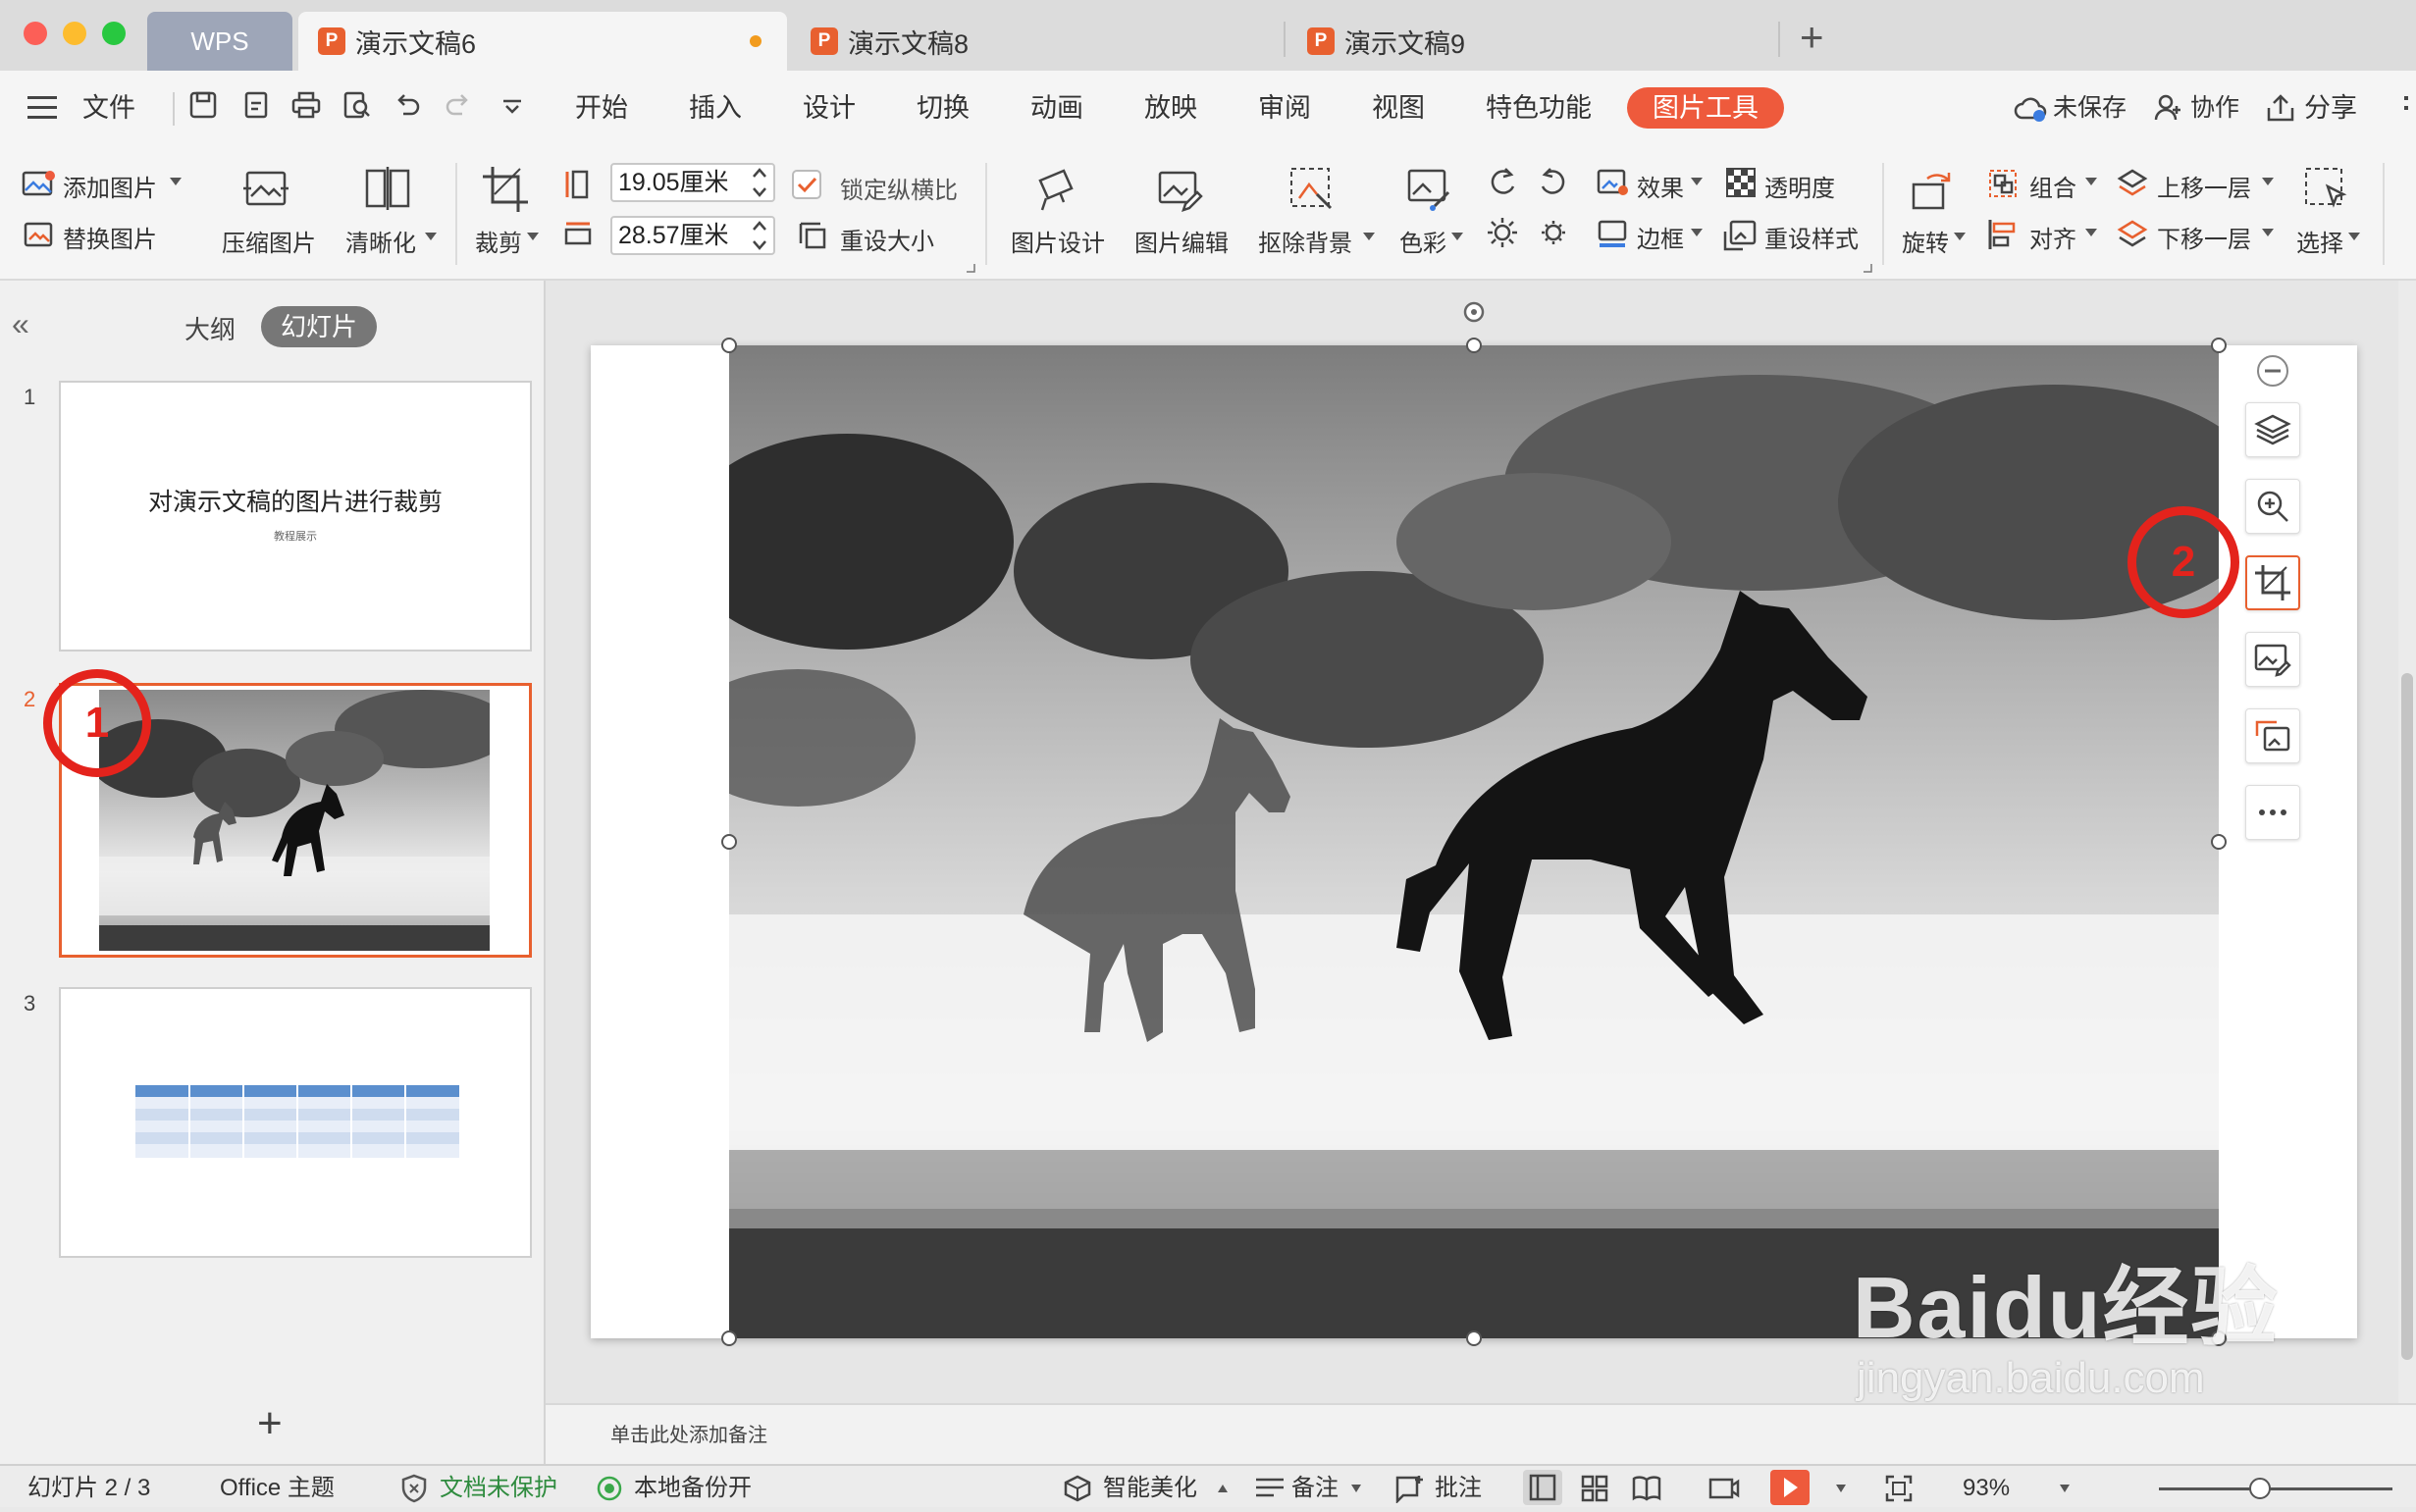 The height and width of the screenshot is (1512, 2416). Describe the element at coordinates (35, 33) in the screenshot. I see `close-window-button` at that location.